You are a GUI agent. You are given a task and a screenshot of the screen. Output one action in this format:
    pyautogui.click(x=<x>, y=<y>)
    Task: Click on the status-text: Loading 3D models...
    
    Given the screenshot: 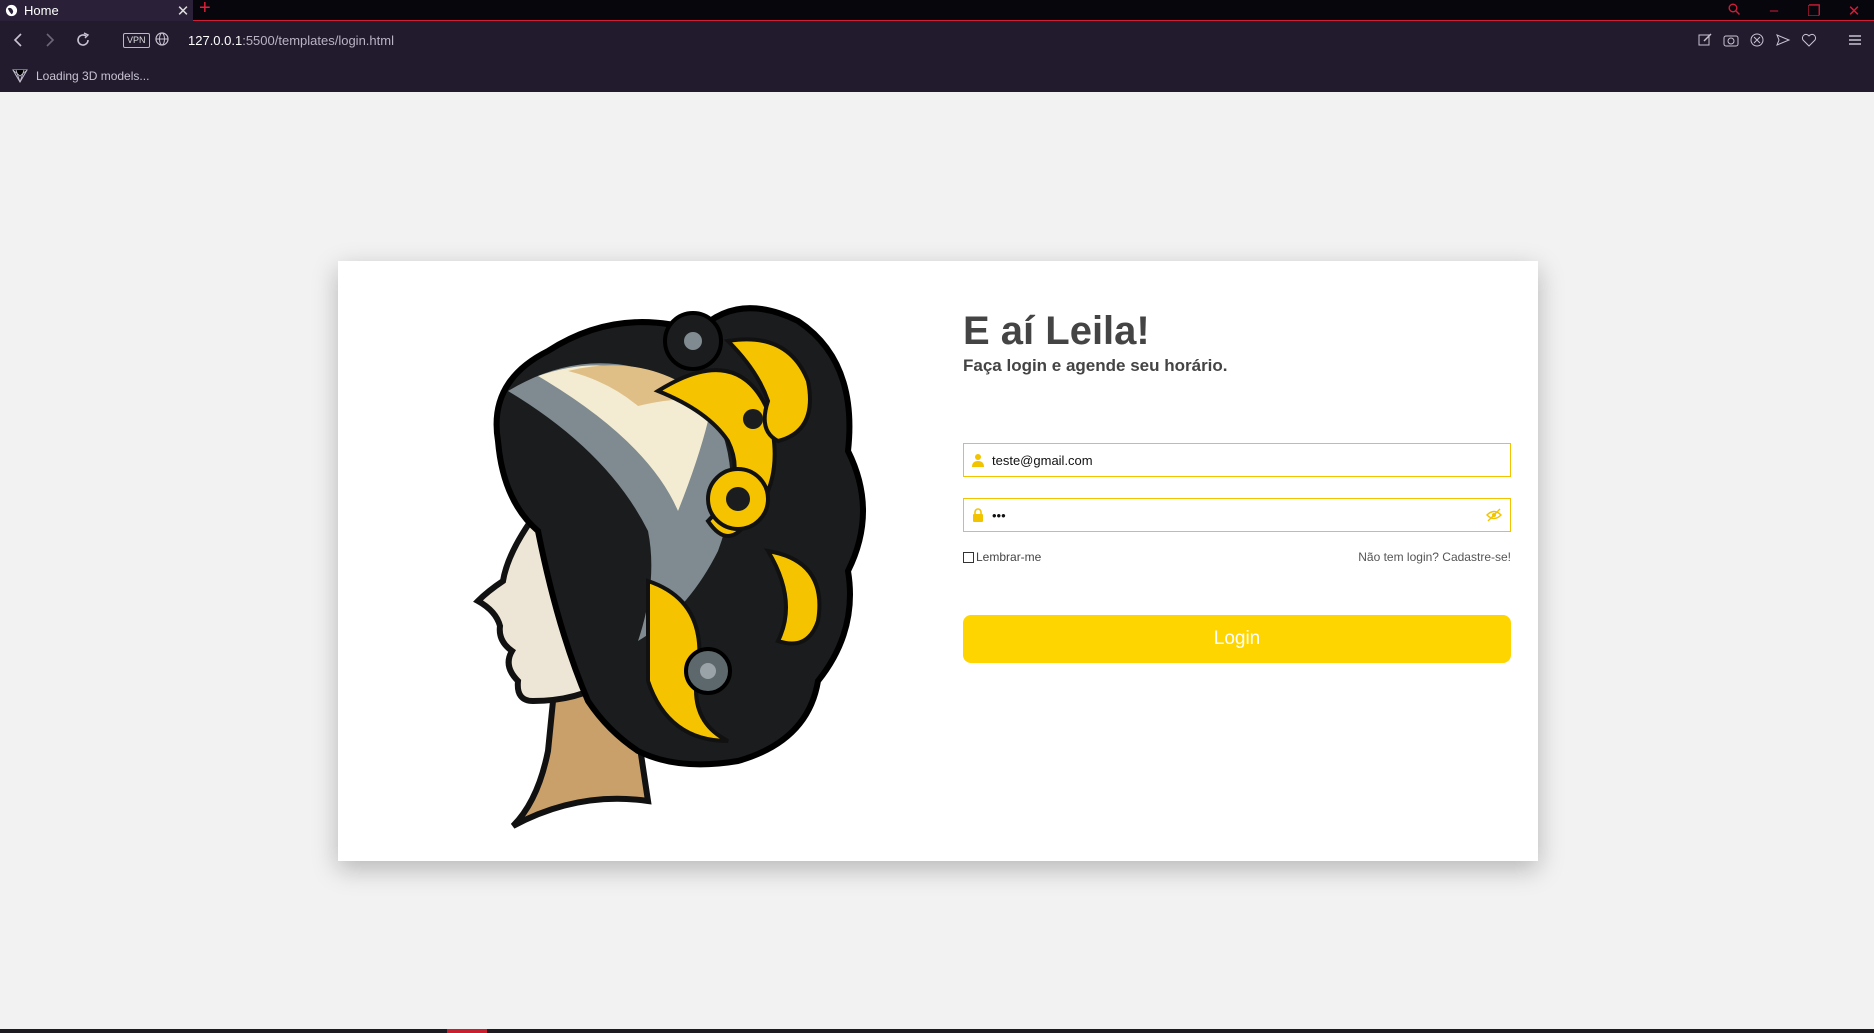 What is the action you would take?
    pyautogui.click(x=93, y=76)
    